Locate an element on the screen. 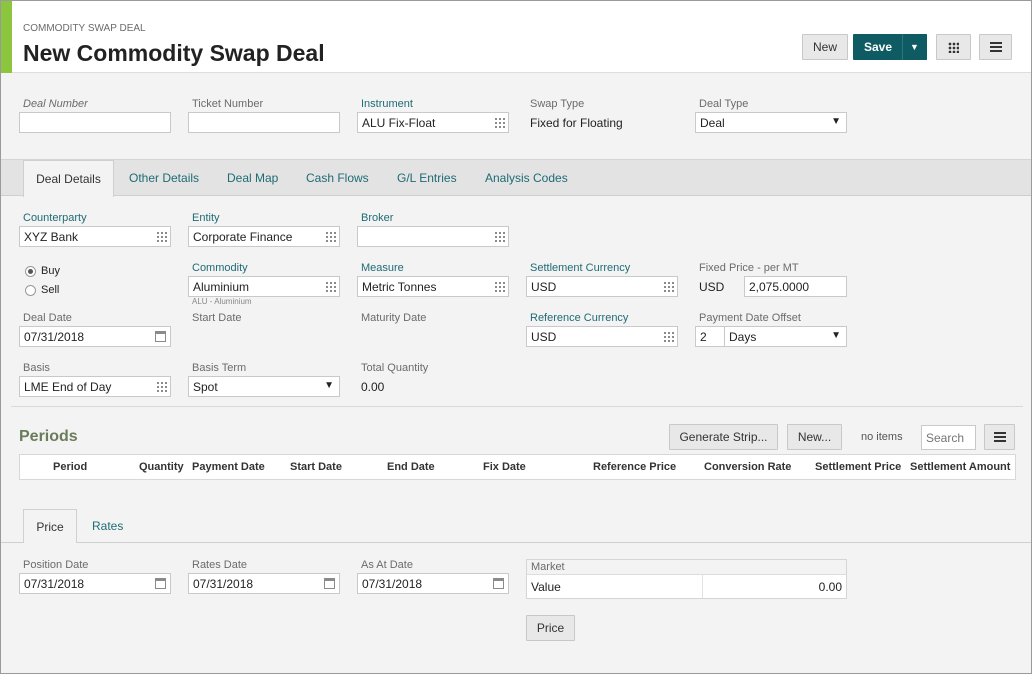 This screenshot has width=1032, height=674. basis-term-select: Spot ▼ is located at coordinates (264, 386).